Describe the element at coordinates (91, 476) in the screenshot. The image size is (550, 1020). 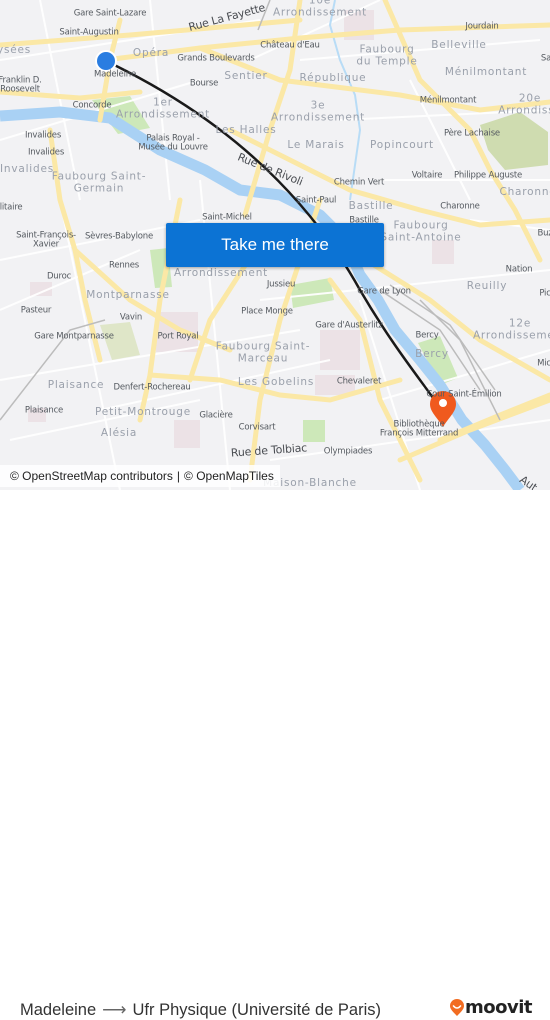
I see `osm-attribution-link: © OpenStreetMap contributors` at that location.